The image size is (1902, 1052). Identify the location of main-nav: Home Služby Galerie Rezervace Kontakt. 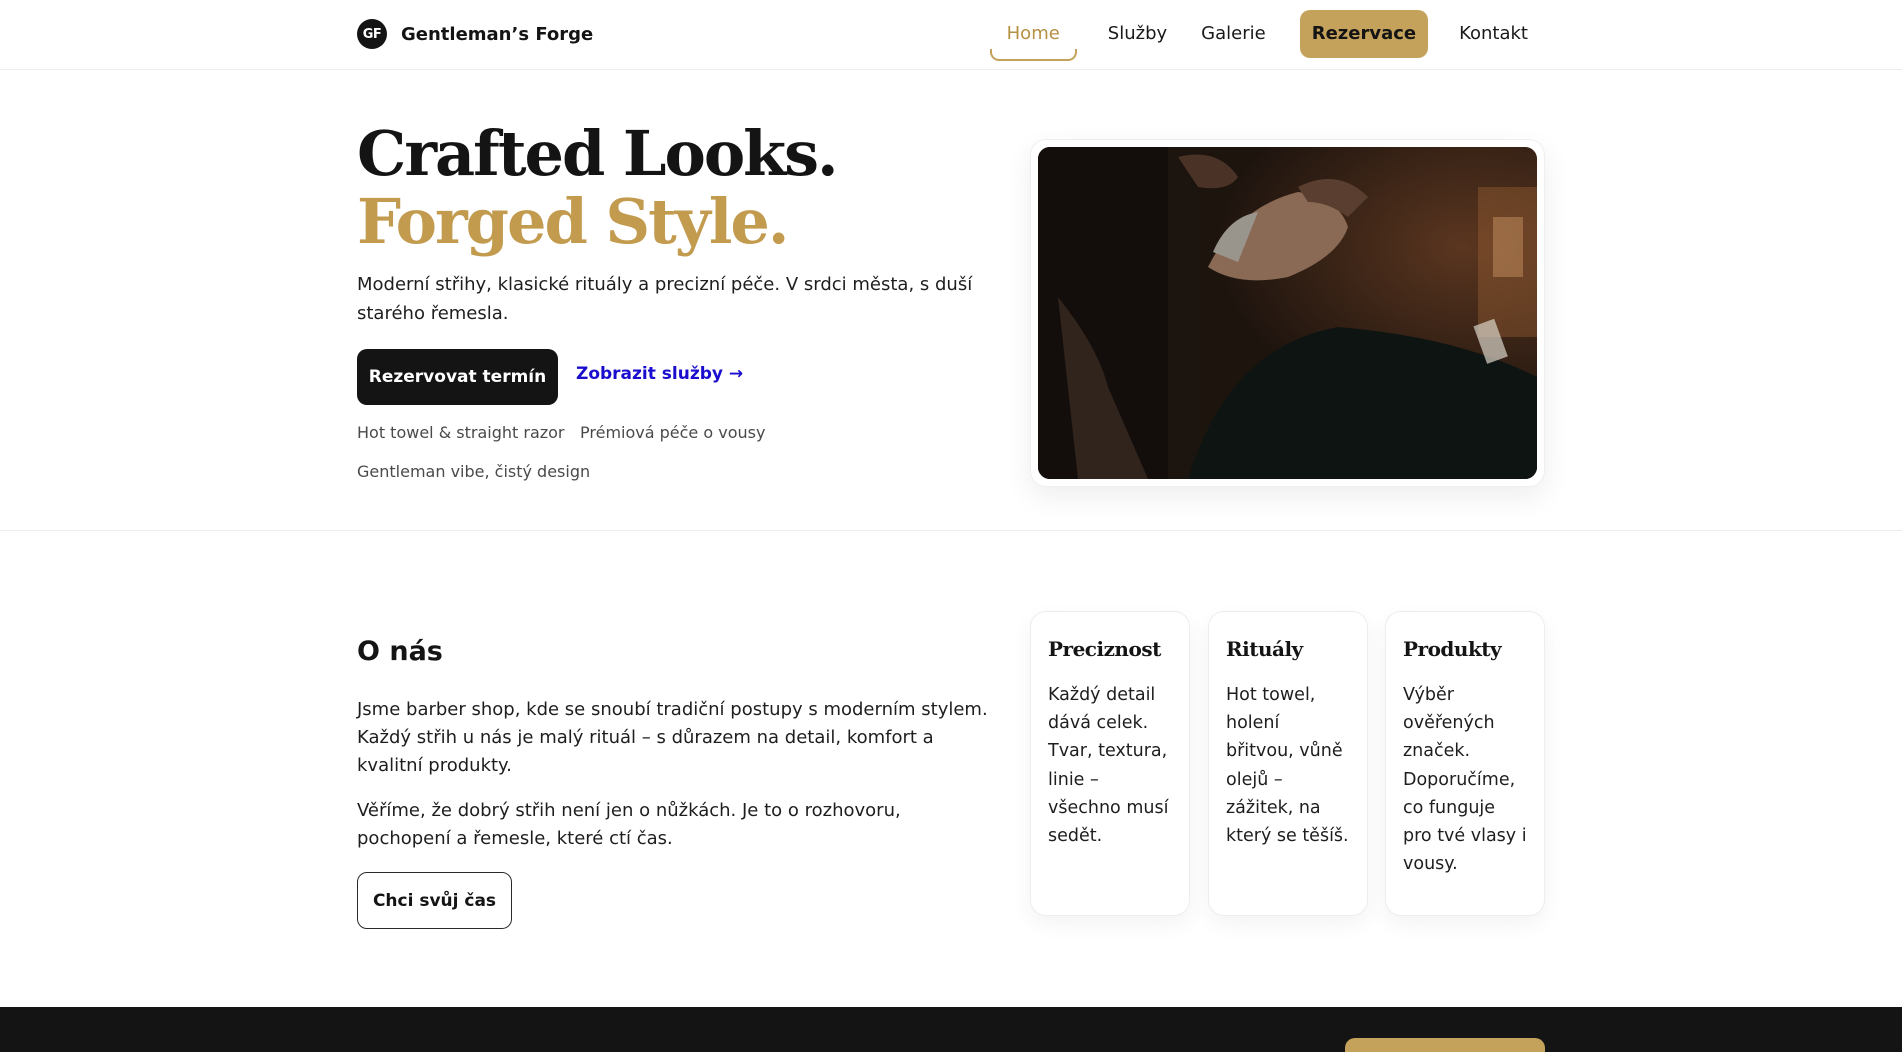
(1267, 35).